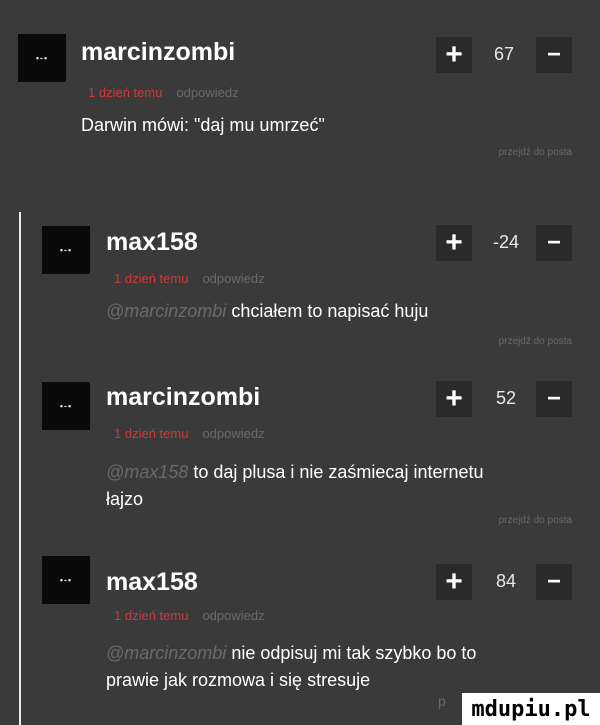 This screenshot has height=725, width=600. What do you see at coordinates (531, 709) in the screenshot?
I see `watermark-logo: mdupiu.pl` at bounding box center [531, 709].